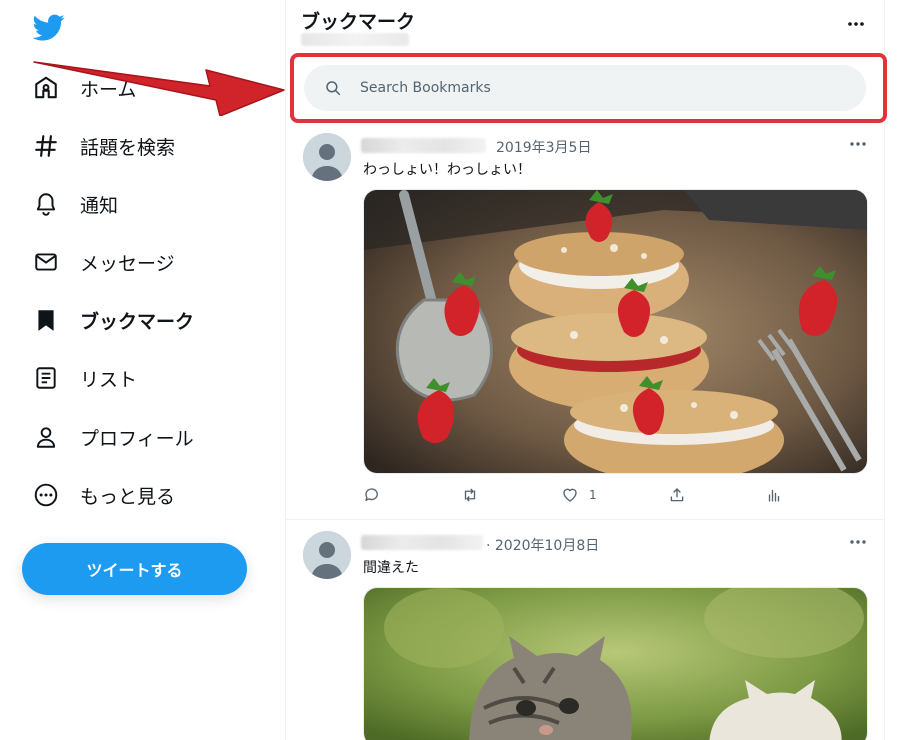  I want to click on tweet-image, so click(615, 663).